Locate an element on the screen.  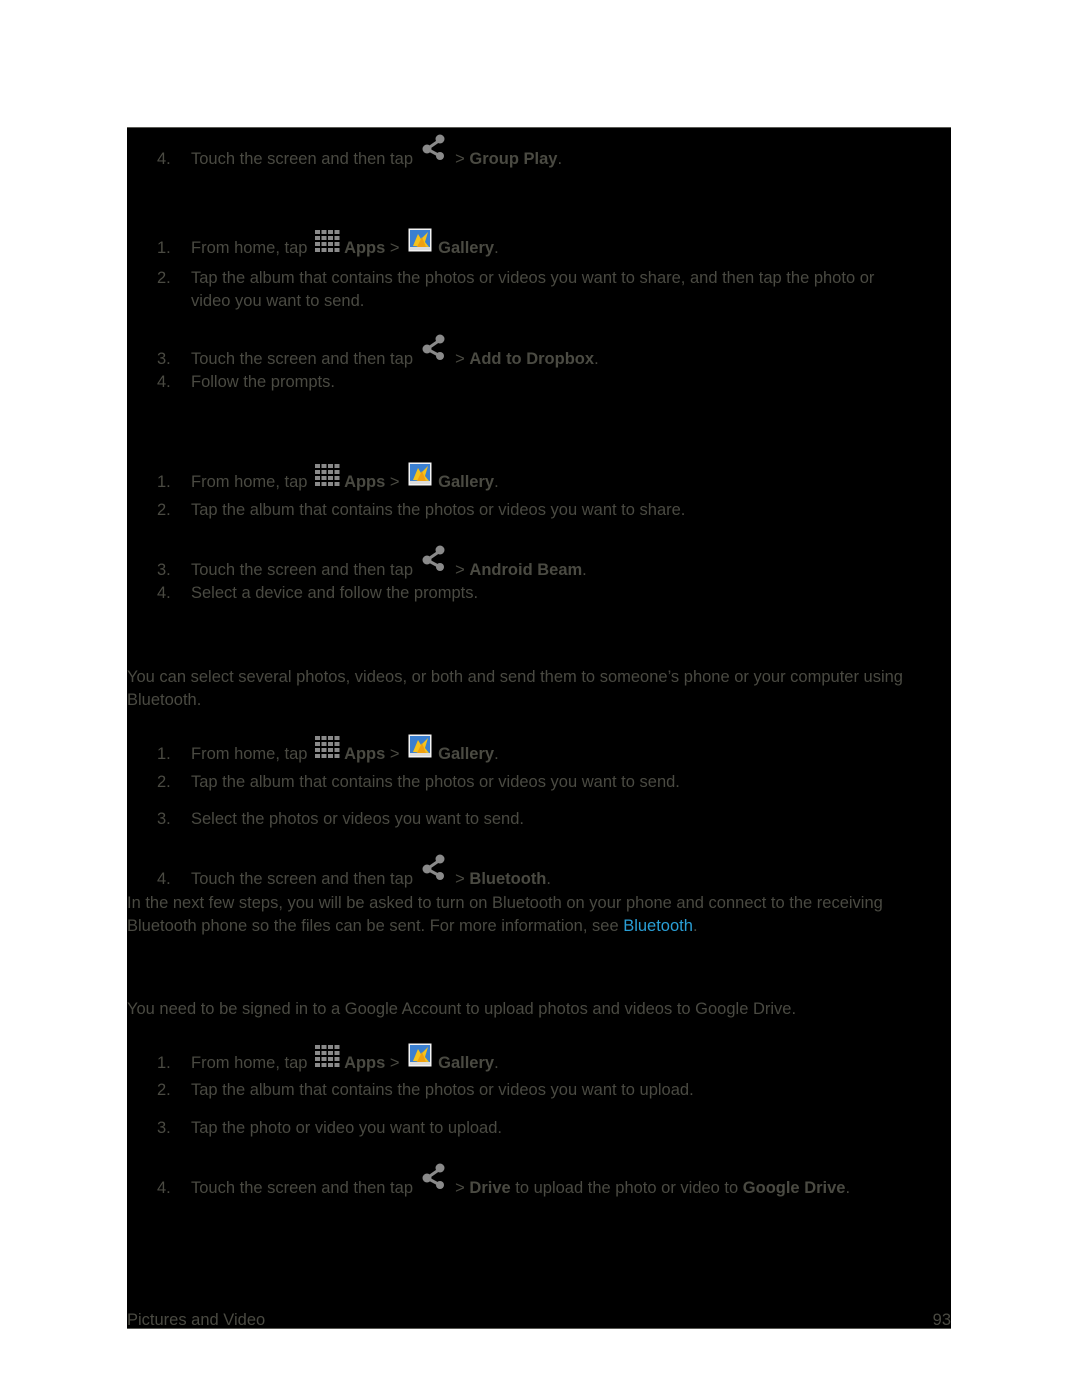
page-number: 93 is located at coordinates (941, 1320).